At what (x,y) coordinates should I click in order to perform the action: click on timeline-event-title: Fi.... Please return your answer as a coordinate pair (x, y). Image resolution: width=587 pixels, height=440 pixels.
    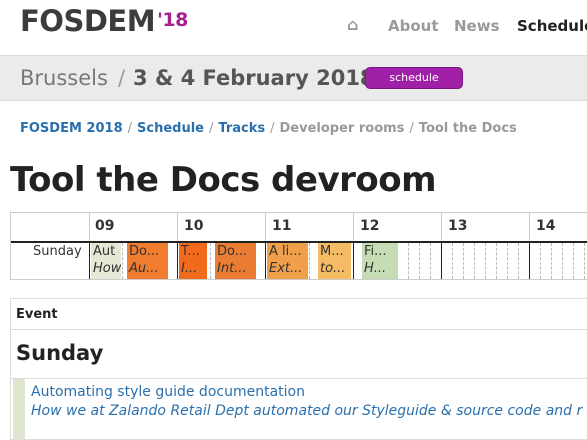
    Looking at the image, I should click on (375, 251).